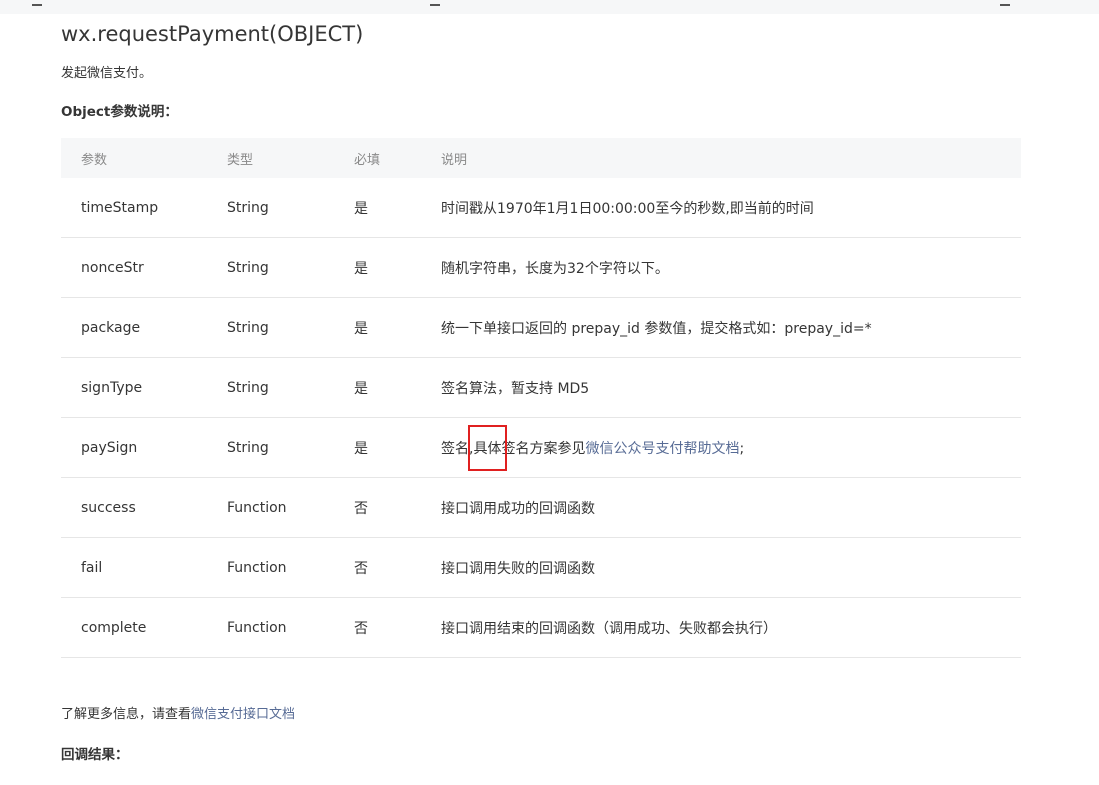 The image size is (1099, 785). What do you see at coordinates (543, 448) in the screenshot?
I see `desc-middle: 签名方案参见` at bounding box center [543, 448].